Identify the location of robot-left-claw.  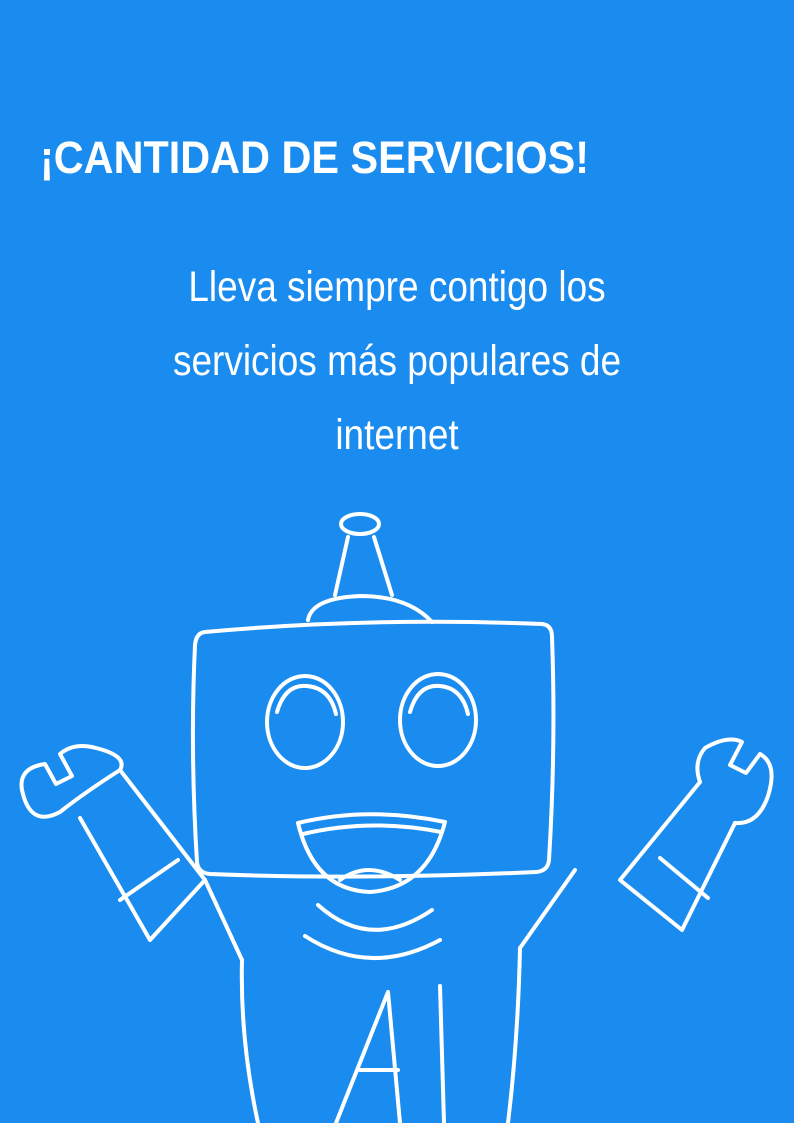
(71, 781).